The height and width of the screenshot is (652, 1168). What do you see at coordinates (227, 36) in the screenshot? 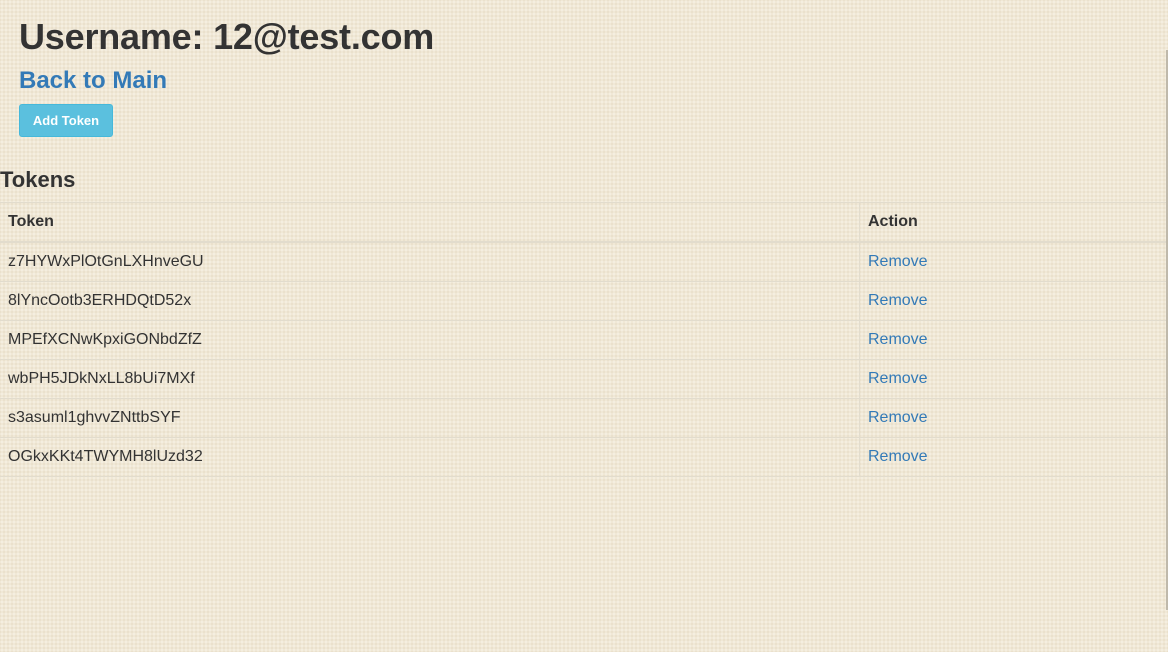
I see `page-title: Username: 12@test.com` at bounding box center [227, 36].